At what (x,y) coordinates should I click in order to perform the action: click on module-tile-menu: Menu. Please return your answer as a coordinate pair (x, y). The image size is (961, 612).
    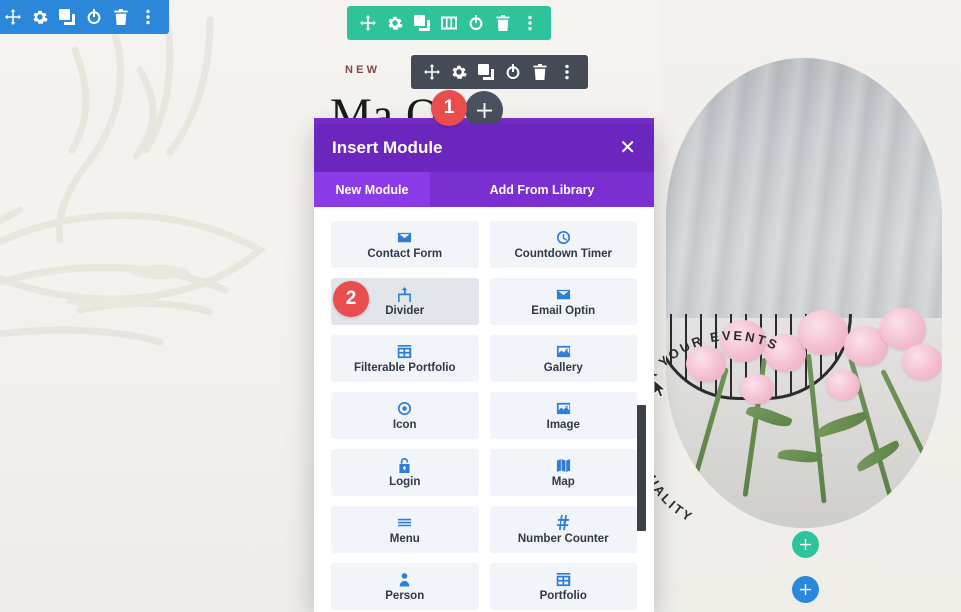
    Looking at the image, I should click on (405, 529).